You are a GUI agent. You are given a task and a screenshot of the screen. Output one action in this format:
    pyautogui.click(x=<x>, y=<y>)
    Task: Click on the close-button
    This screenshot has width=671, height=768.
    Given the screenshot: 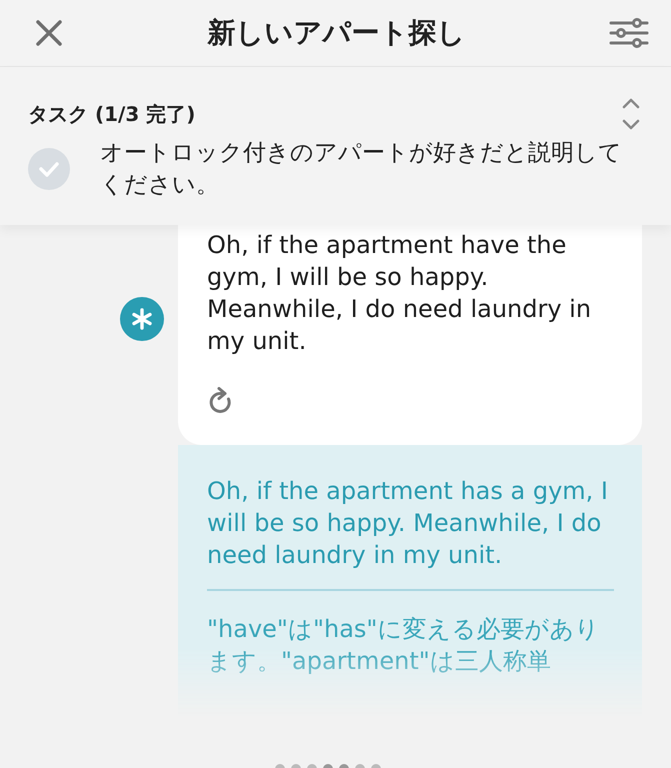 What is the action you would take?
    pyautogui.click(x=49, y=33)
    